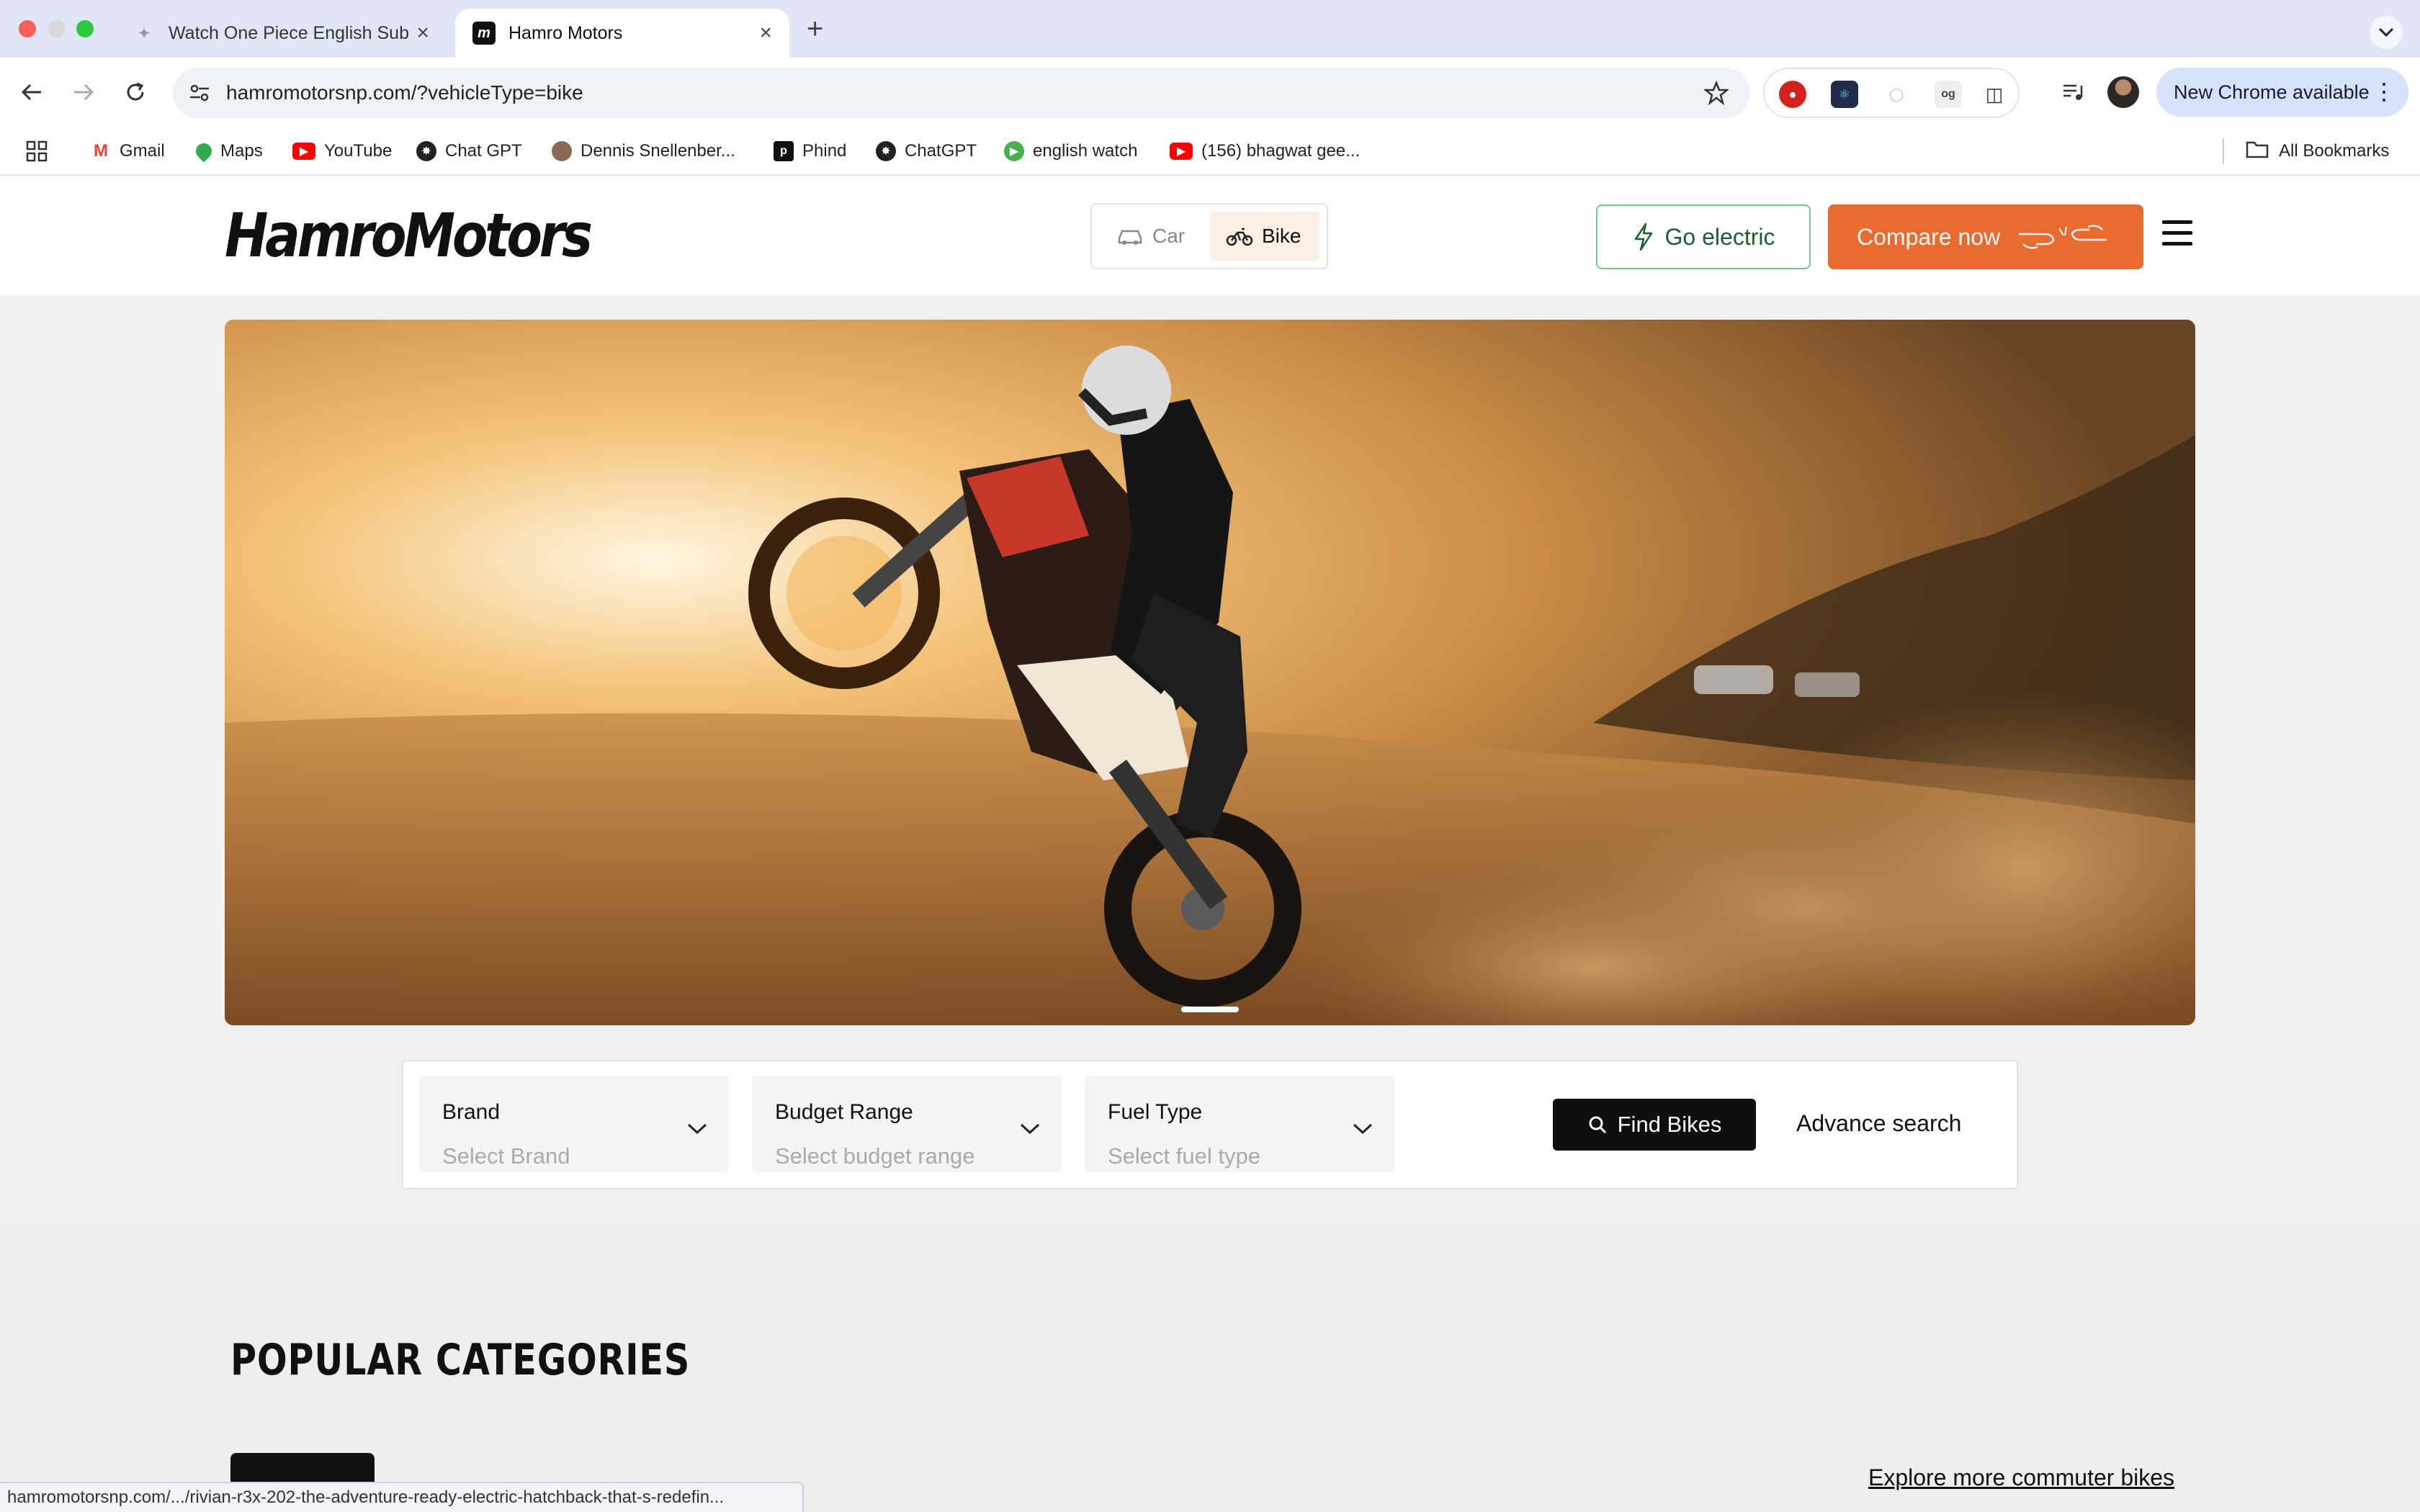 The image size is (2420, 1512). What do you see at coordinates (565, 32) in the screenshot?
I see `tab-title: Hamro Motors` at bounding box center [565, 32].